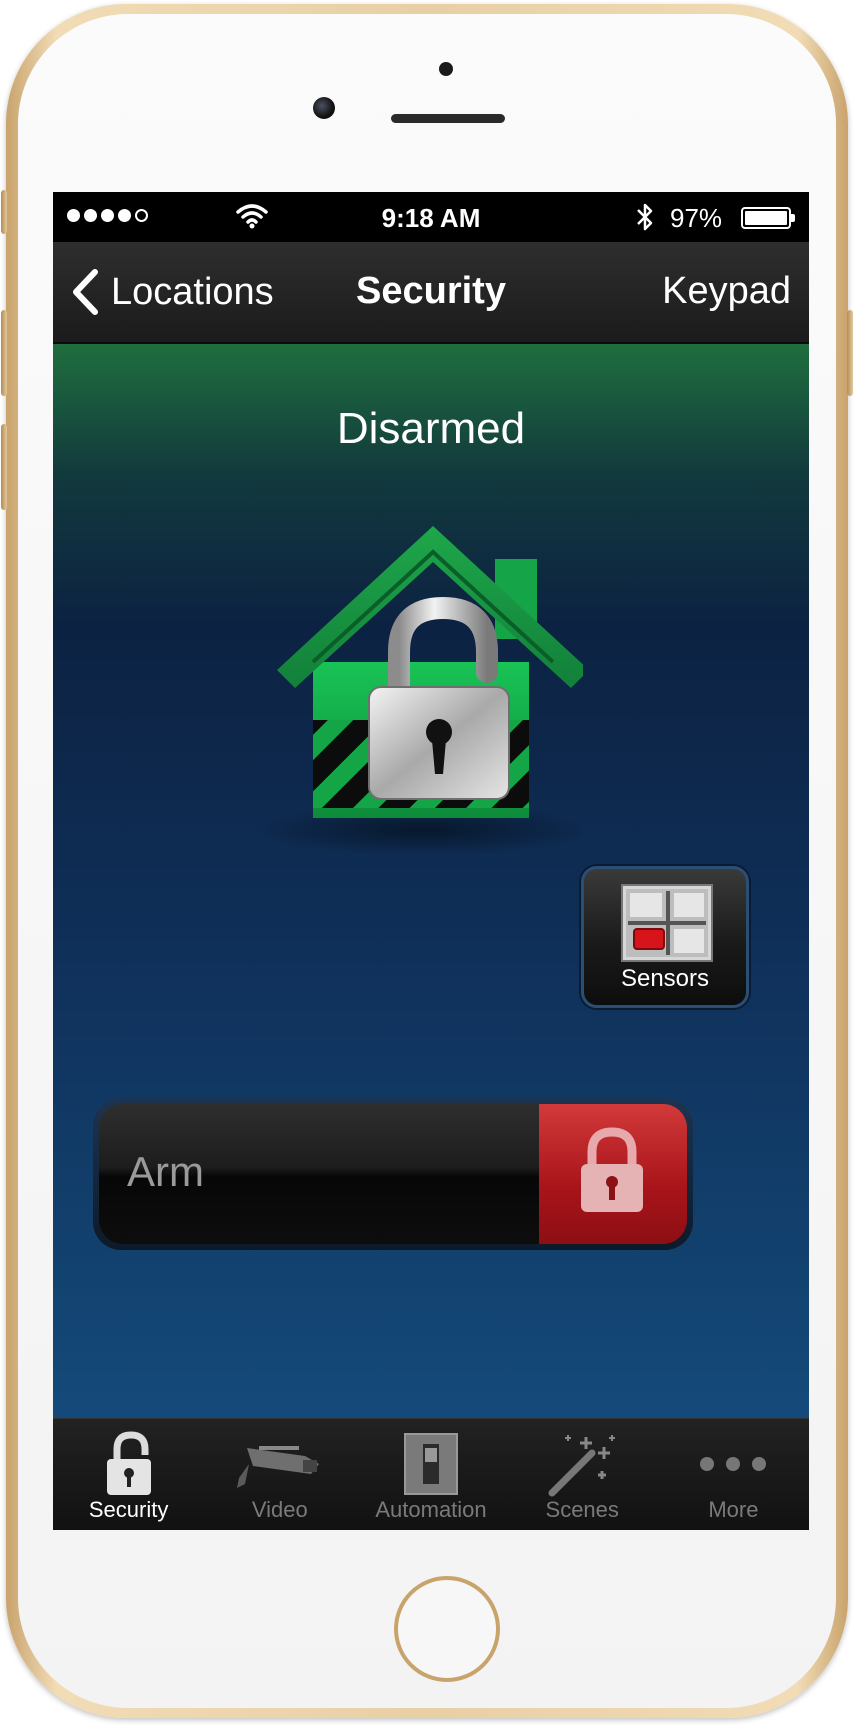 The width and height of the screenshot is (858, 1725). I want to click on more-dots-icon, so click(733, 1464).